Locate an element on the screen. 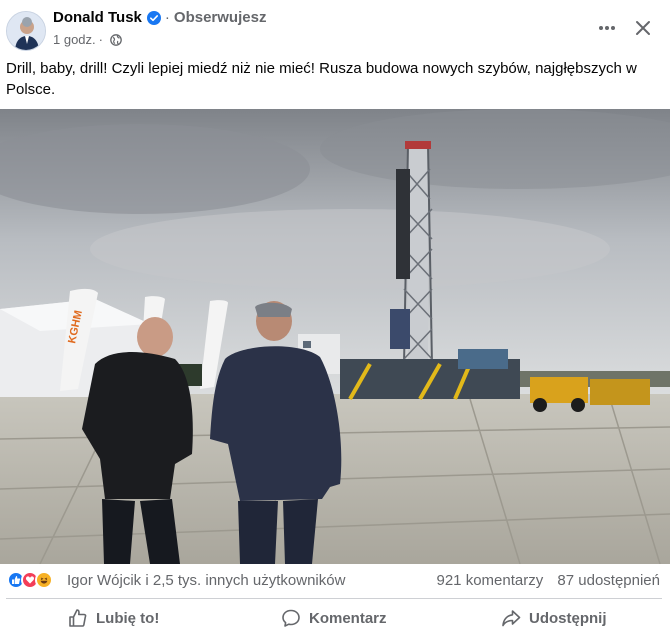 This screenshot has width=670, height=637. globe-icon is located at coordinates (116, 39).